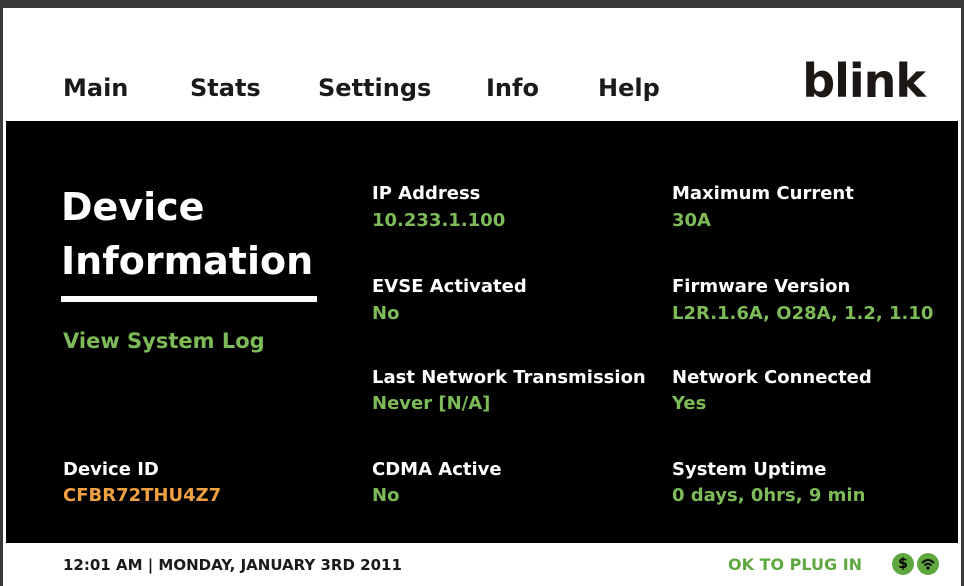 This screenshot has width=964, height=586. What do you see at coordinates (133, 207) in the screenshot?
I see `page-title-line1: Device` at bounding box center [133, 207].